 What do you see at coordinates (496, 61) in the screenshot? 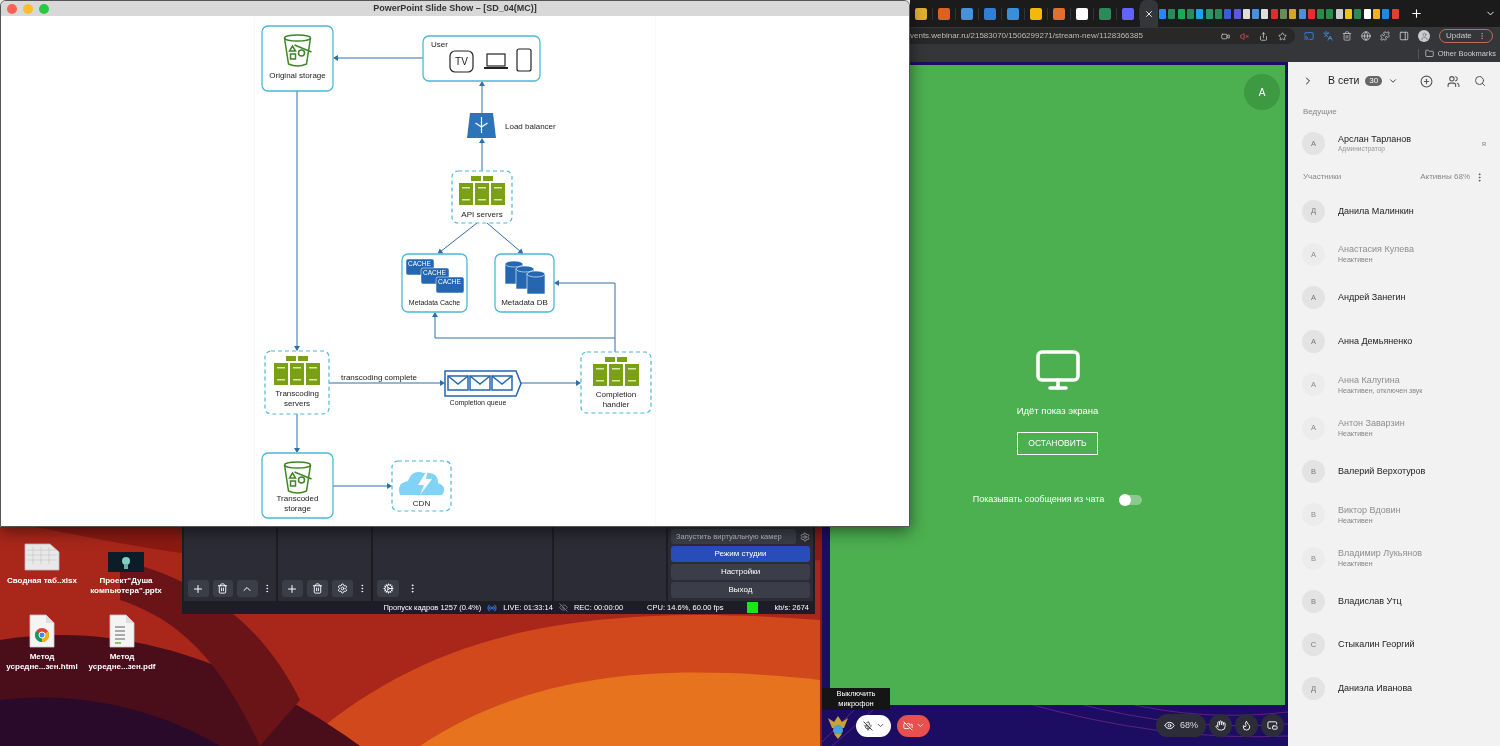
I see `laptop-icon` at bounding box center [496, 61].